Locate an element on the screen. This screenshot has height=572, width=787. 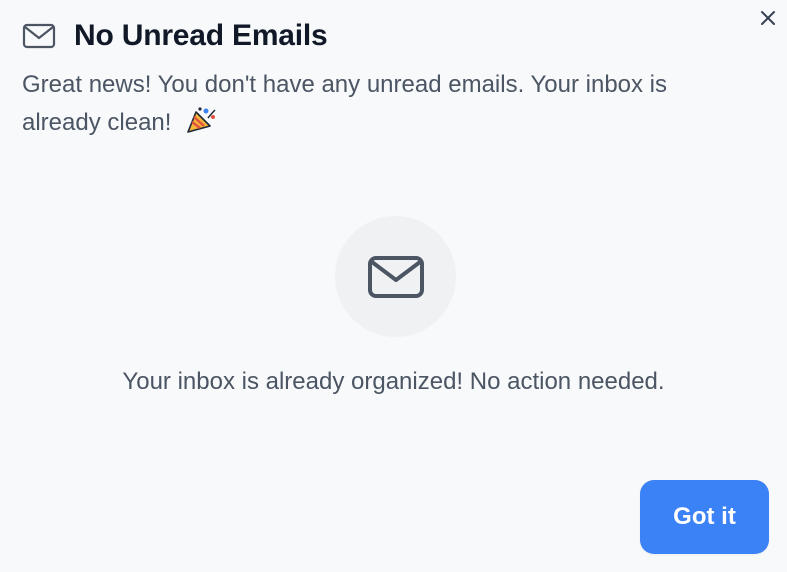
dialog-title: No Unread Emails is located at coordinates (201, 35).